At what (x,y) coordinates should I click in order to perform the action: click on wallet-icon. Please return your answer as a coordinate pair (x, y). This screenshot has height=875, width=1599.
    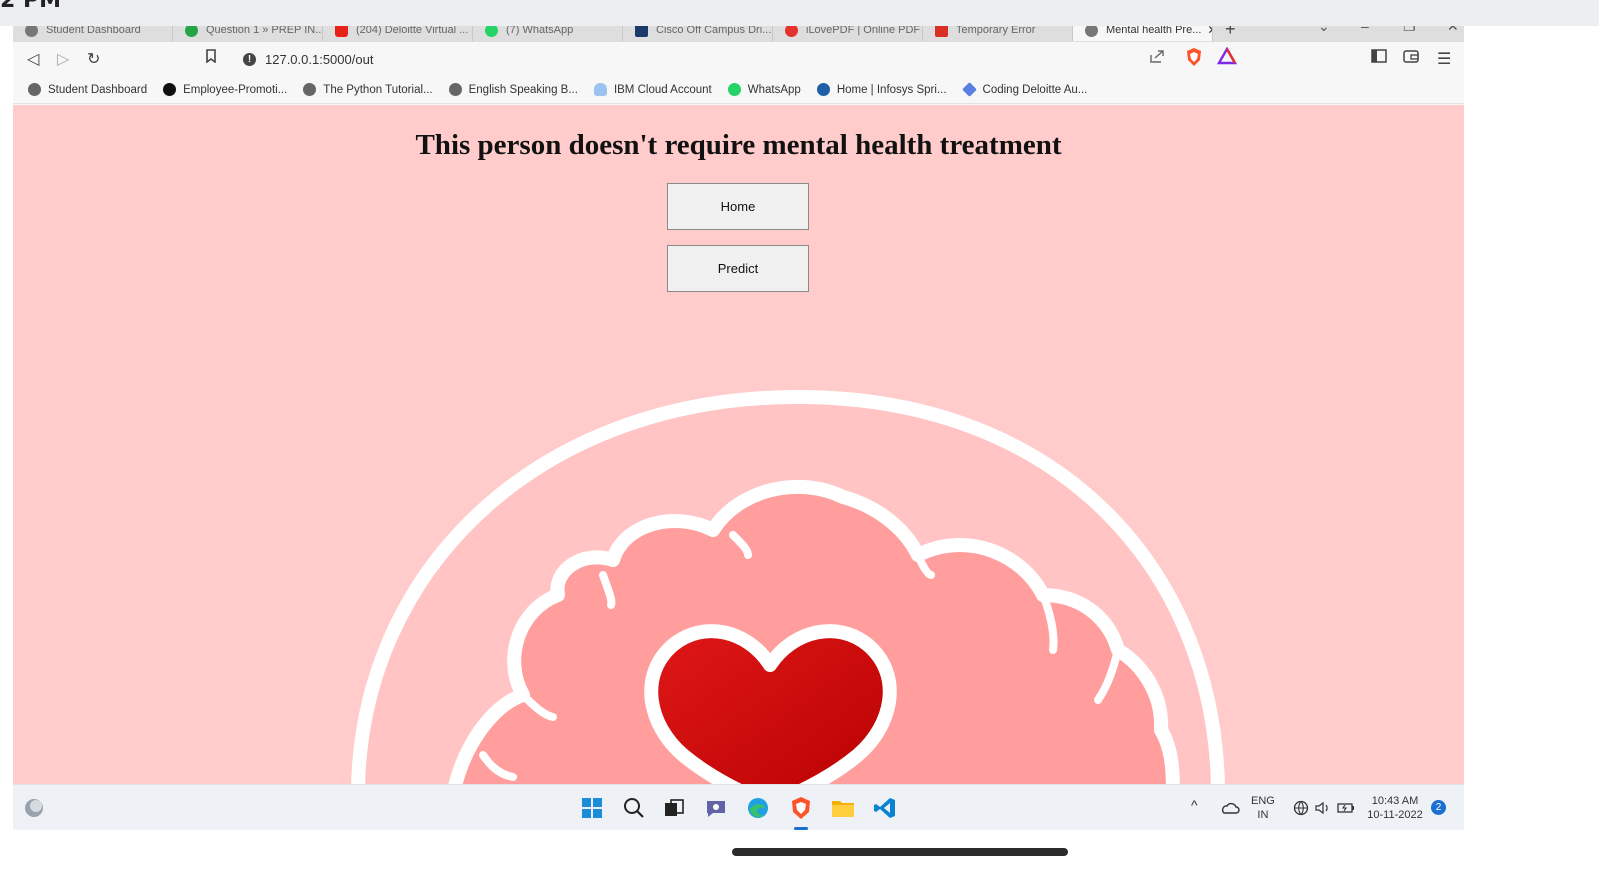
    Looking at the image, I should click on (1411, 58).